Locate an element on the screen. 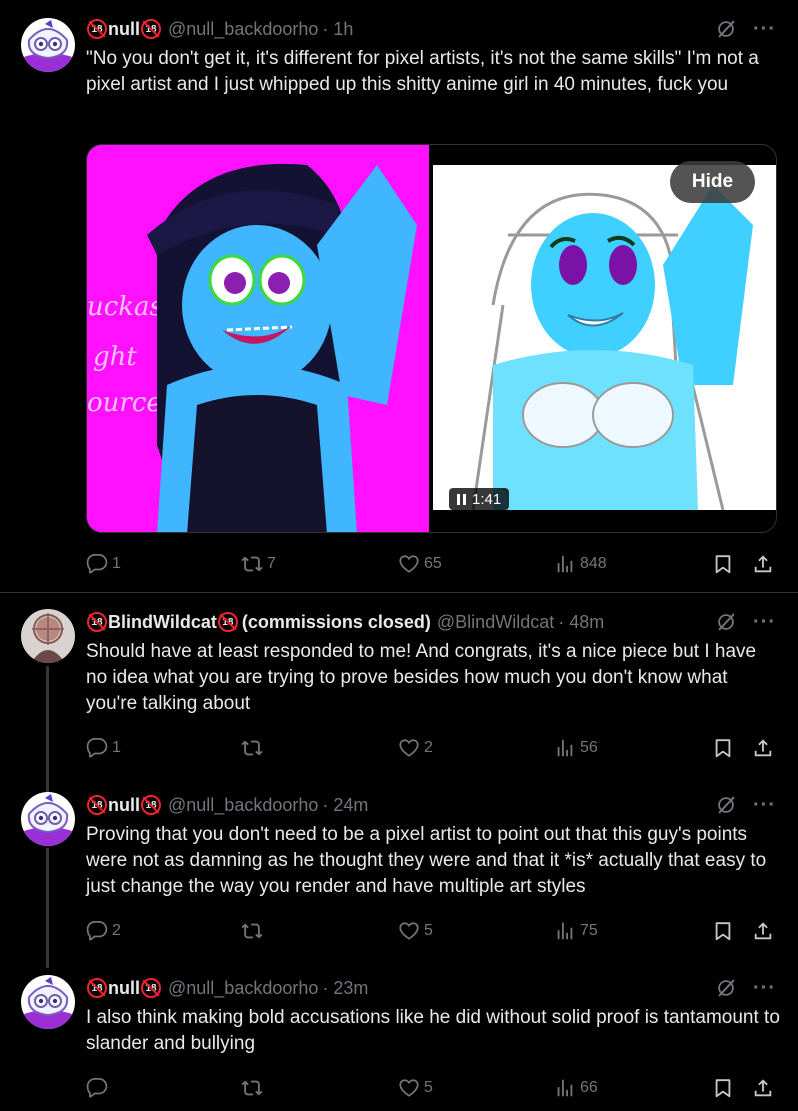 The width and height of the screenshot is (798, 1111). tweet-actions: 2 5 75 is located at coordinates (431, 931).